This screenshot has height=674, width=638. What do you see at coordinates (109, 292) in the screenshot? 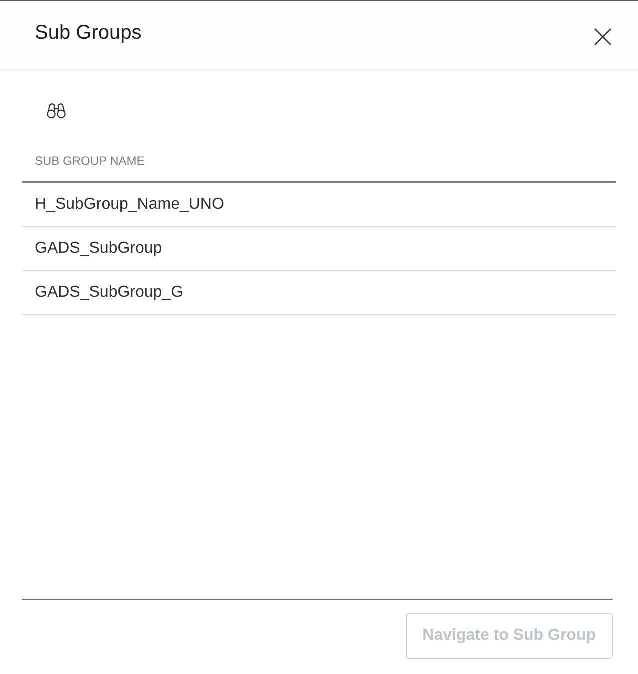
I see `table-cell-text: GADS_SubGroup_G` at bounding box center [109, 292].